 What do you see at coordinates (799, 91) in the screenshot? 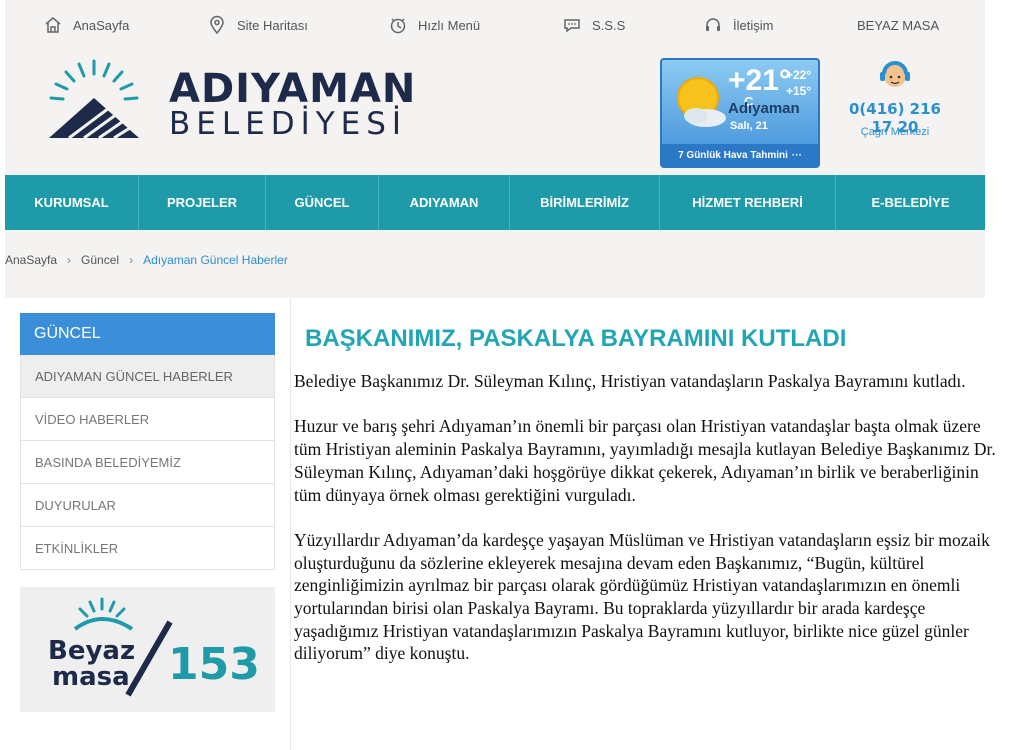
I see `weather-min: +15°` at bounding box center [799, 91].